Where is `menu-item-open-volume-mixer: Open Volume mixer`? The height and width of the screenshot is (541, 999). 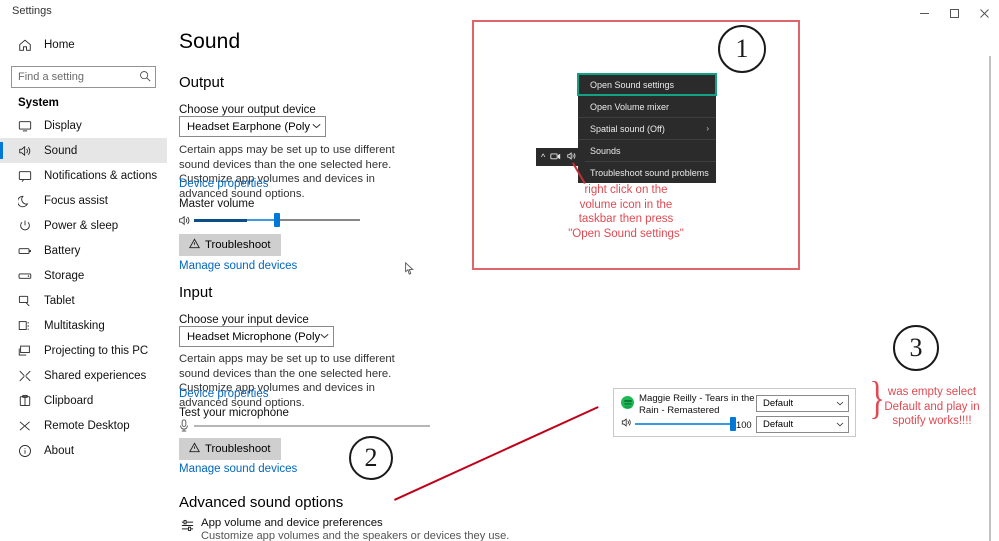
menu-item-open-volume-mixer: Open Volume mixer is located at coordinates (647, 106).